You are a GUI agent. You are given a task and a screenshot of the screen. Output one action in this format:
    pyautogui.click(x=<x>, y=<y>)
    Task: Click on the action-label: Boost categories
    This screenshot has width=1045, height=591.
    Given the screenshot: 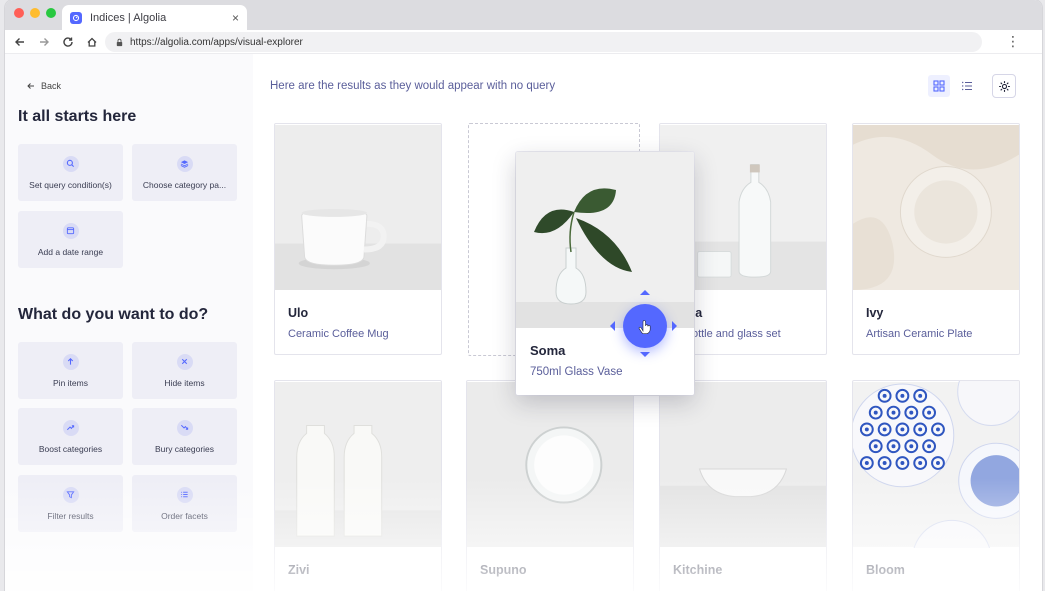 What is the action you would take?
    pyautogui.click(x=70, y=448)
    